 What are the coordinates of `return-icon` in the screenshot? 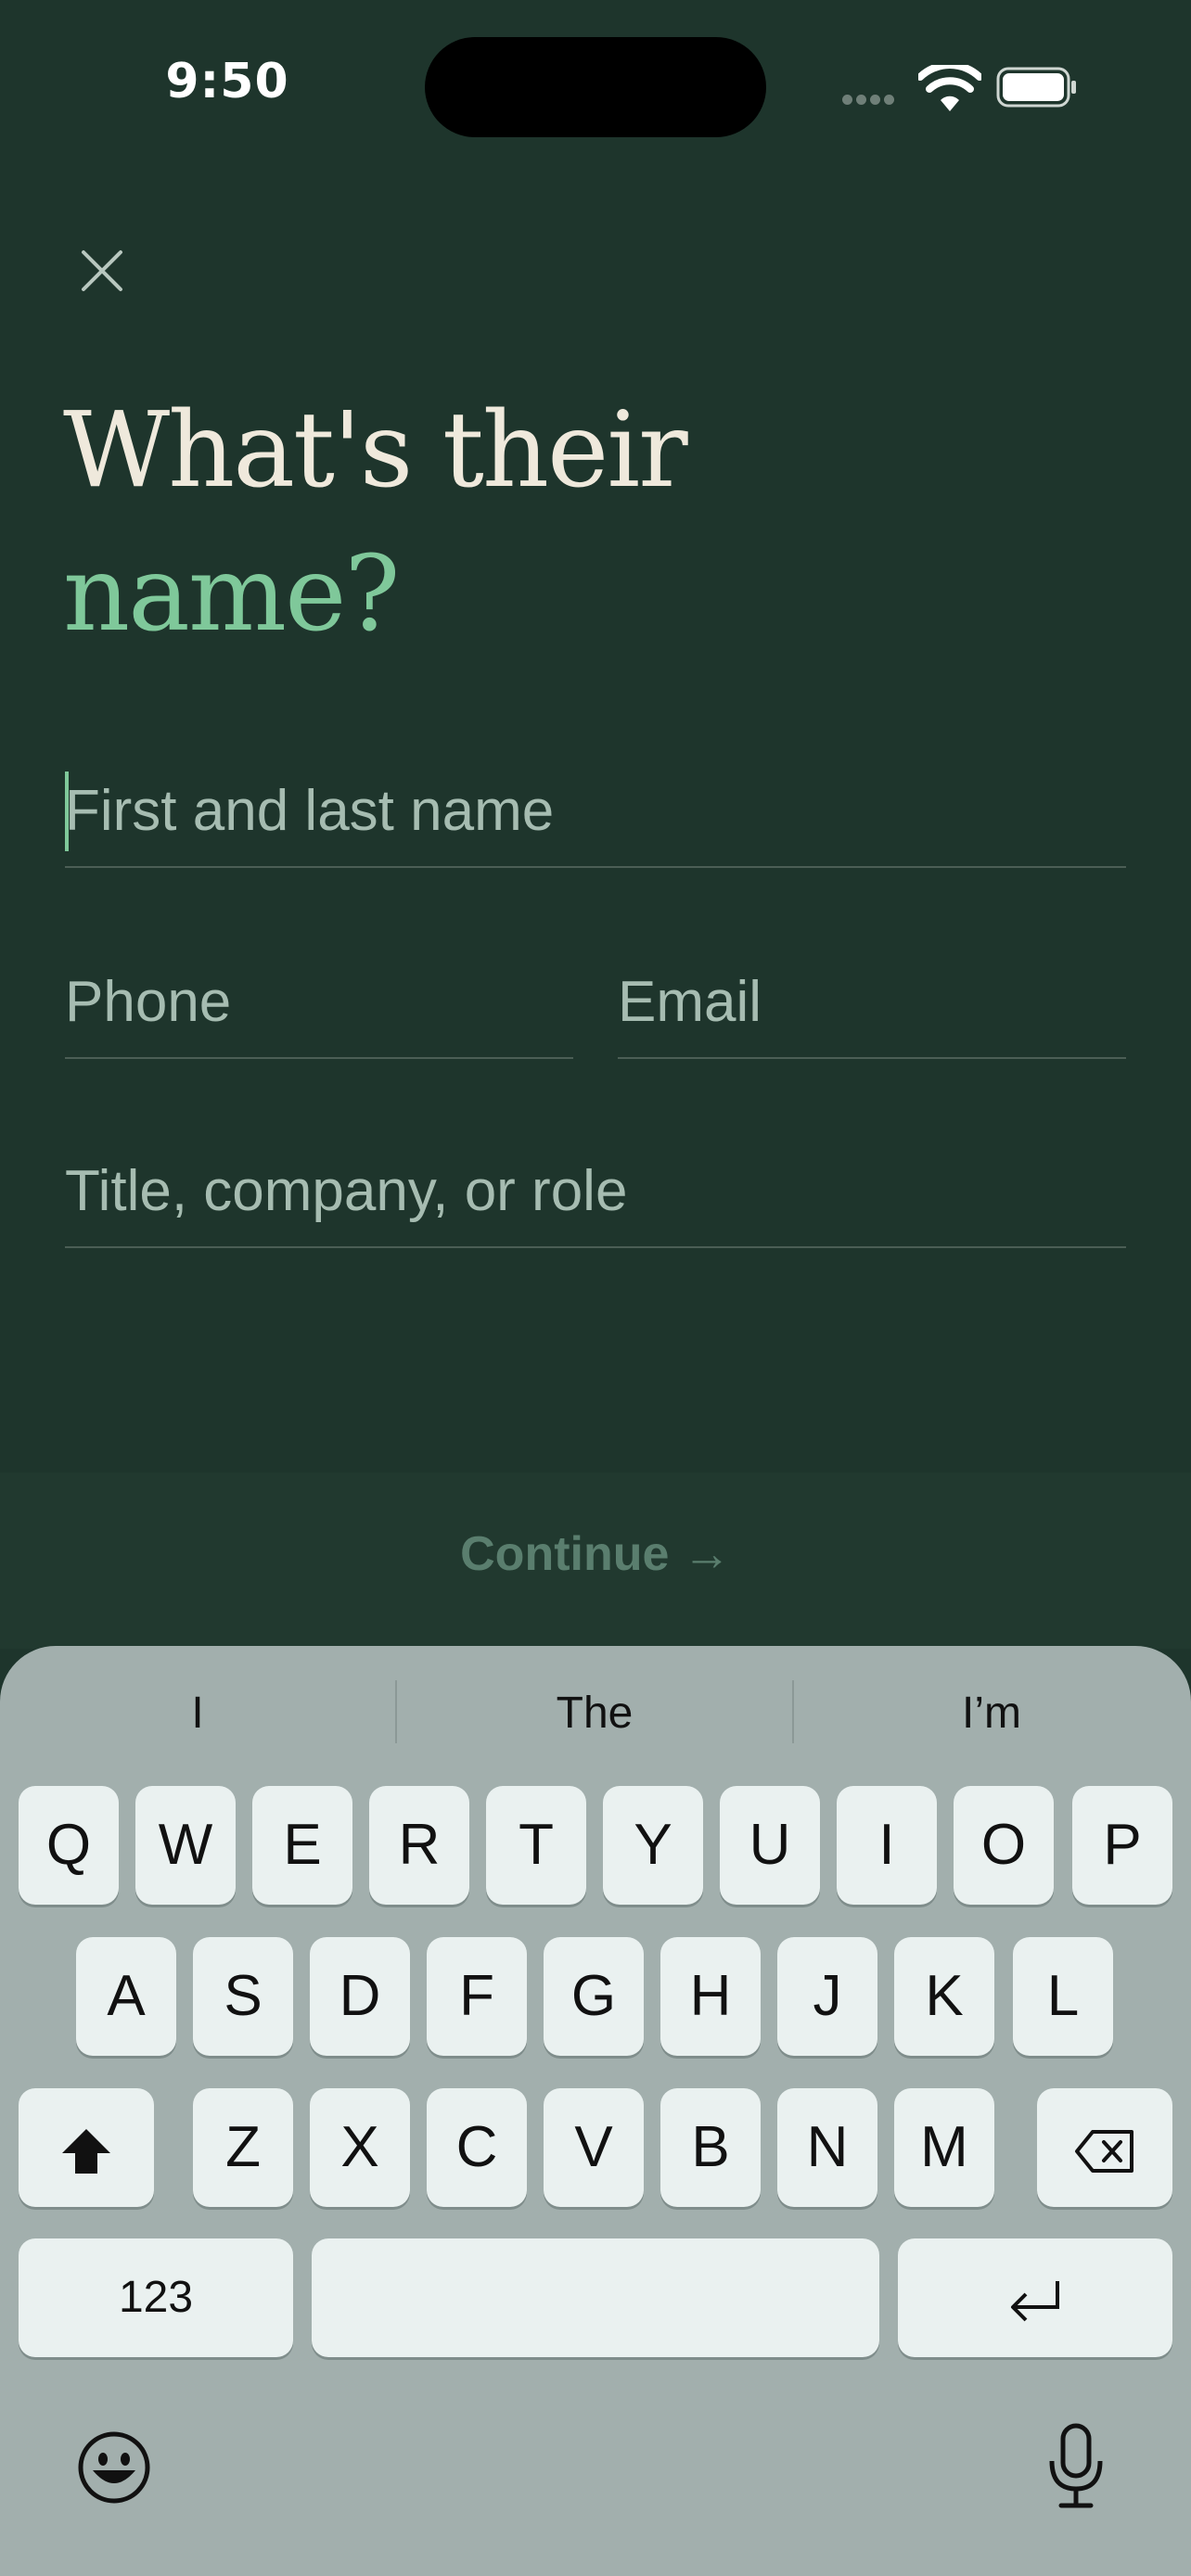 It's located at (1035, 2301).